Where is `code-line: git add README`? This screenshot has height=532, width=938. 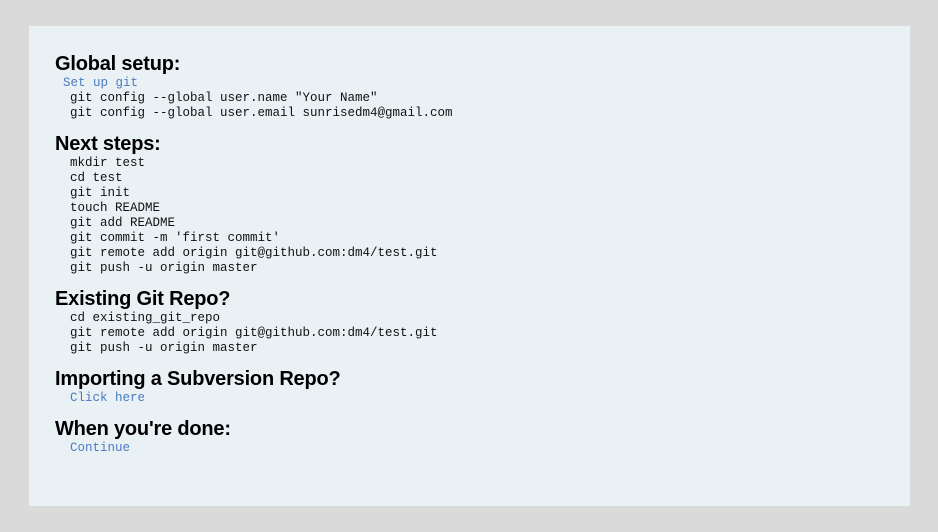 code-line: git add README is located at coordinates (123, 223).